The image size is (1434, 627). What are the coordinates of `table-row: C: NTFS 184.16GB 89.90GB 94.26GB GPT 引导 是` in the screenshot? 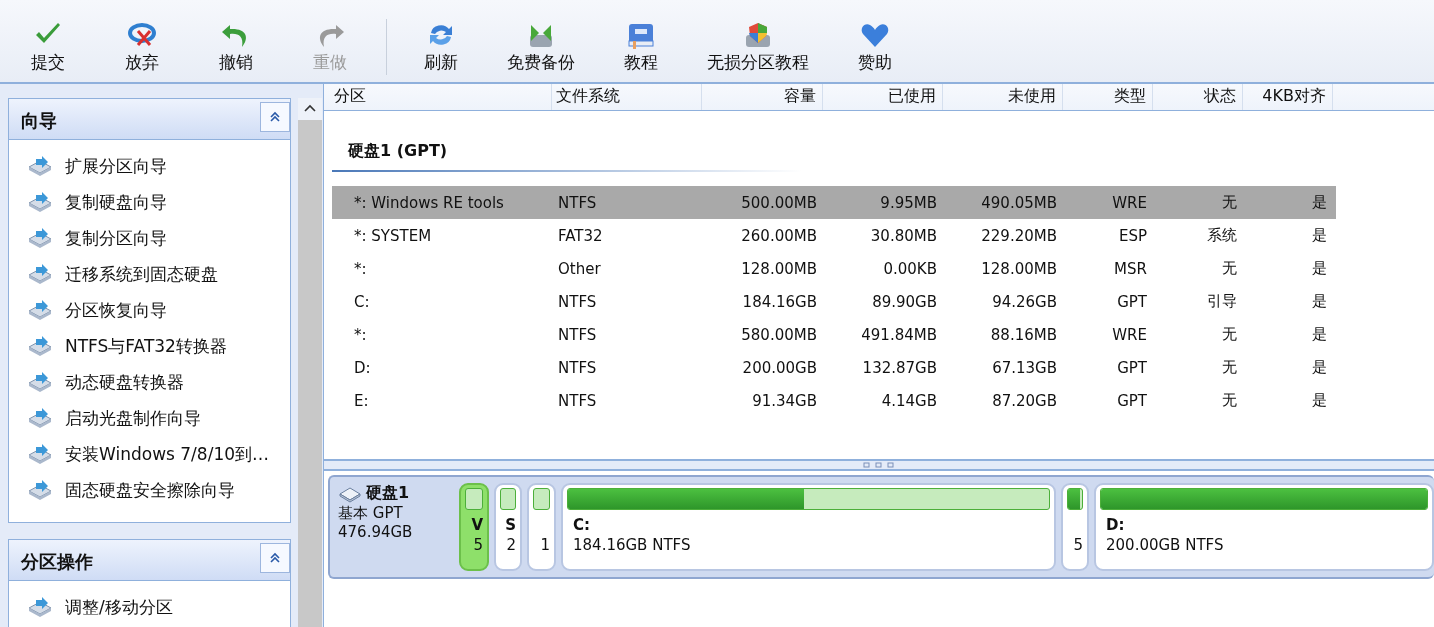 It's located at (834, 301).